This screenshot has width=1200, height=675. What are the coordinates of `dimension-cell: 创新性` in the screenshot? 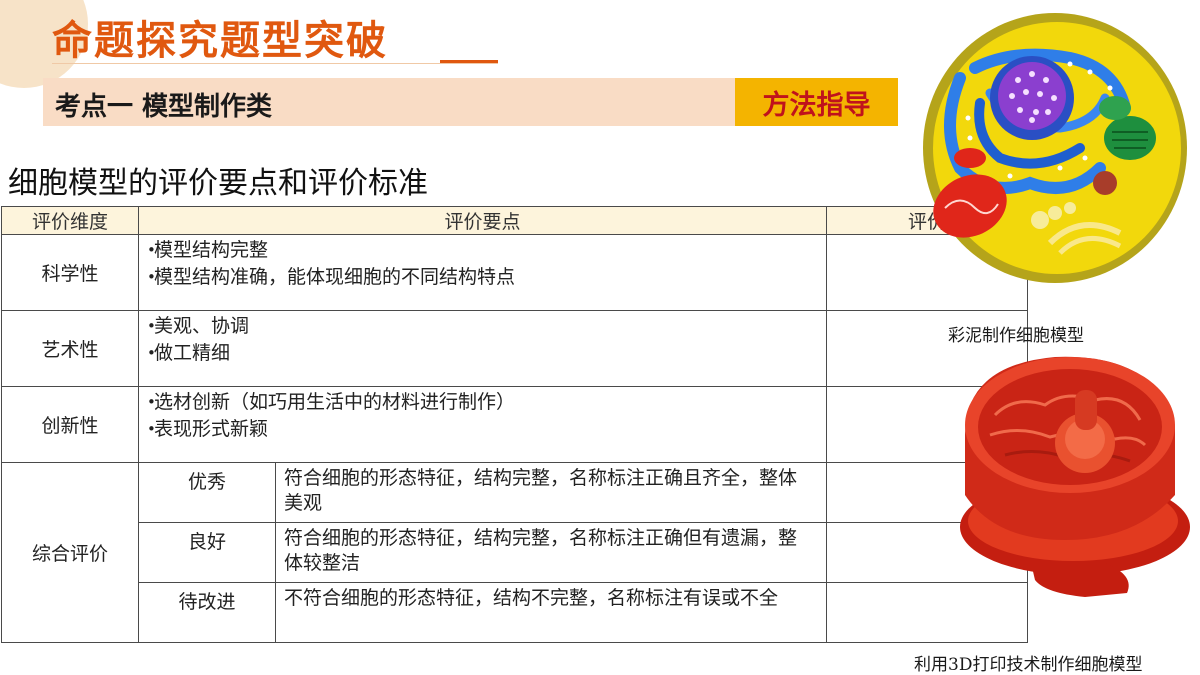 It's located at (70, 424).